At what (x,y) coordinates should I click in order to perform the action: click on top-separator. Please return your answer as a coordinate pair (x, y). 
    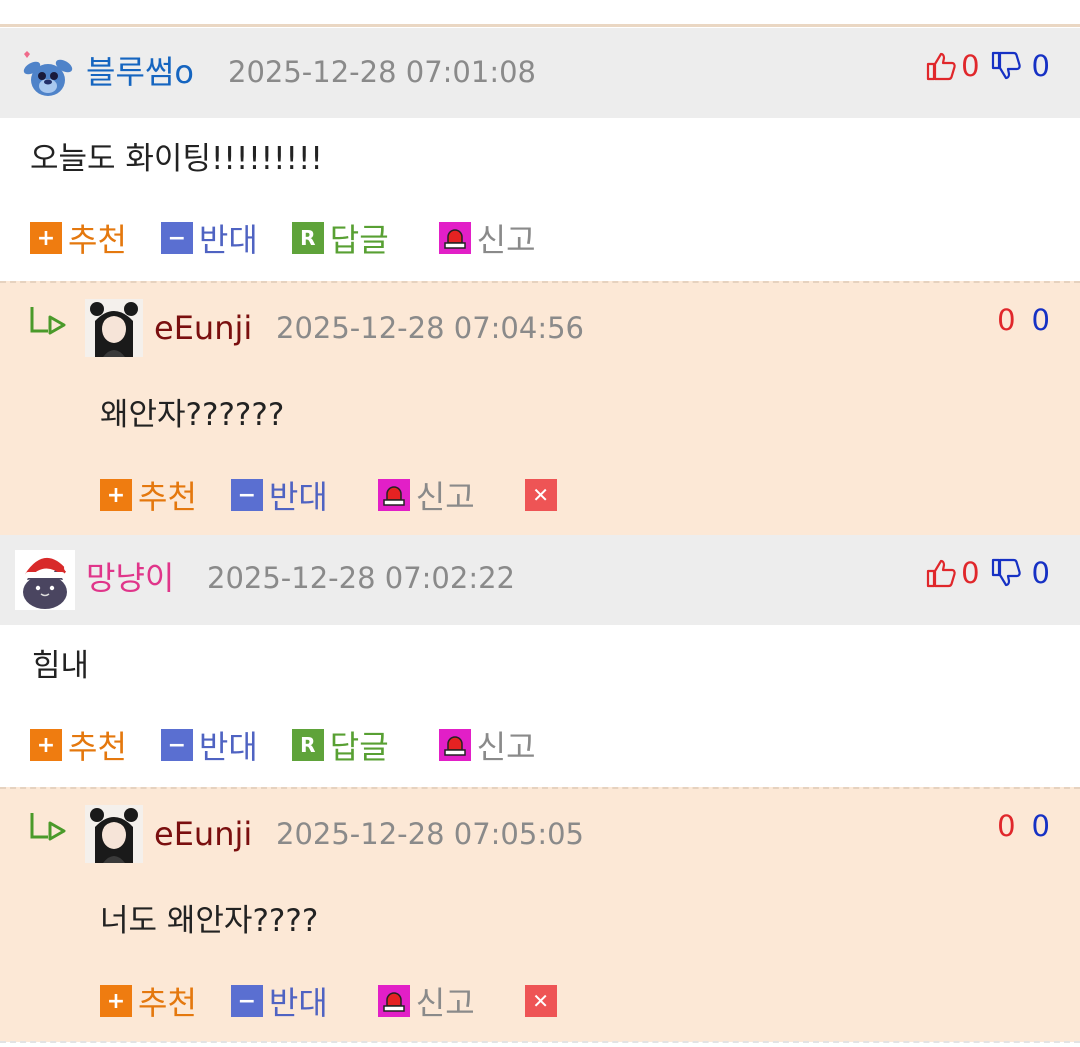
    Looking at the image, I should click on (540, 25).